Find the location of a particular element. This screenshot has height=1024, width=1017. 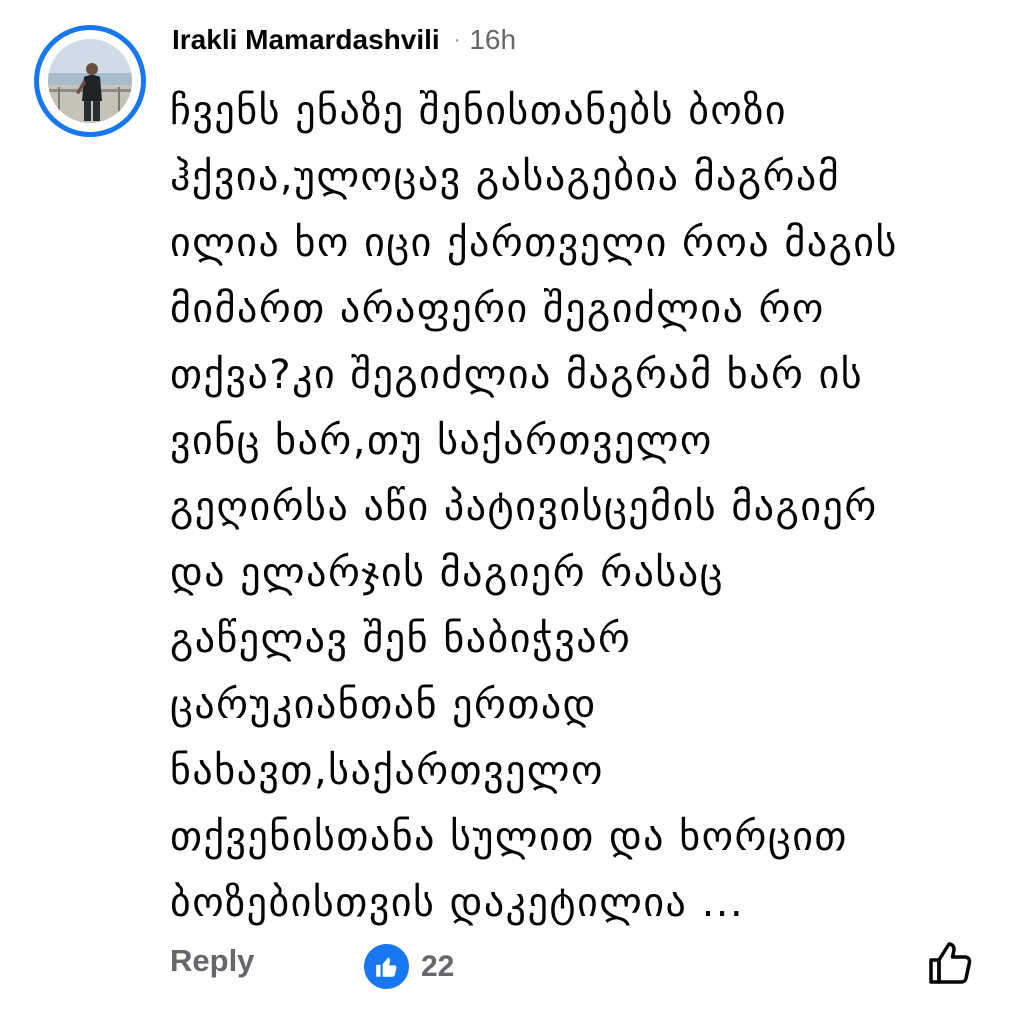

comment-header: Irakli Mamardashvili · 16h is located at coordinates (344, 40).